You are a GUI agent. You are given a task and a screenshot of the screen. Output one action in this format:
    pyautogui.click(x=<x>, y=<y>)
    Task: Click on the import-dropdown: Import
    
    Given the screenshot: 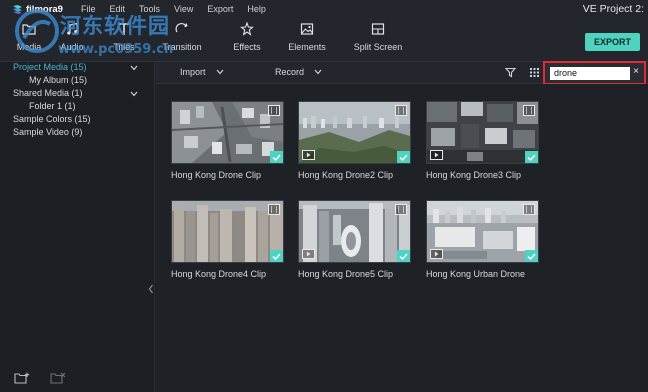 What is the action you would take?
    pyautogui.click(x=202, y=72)
    